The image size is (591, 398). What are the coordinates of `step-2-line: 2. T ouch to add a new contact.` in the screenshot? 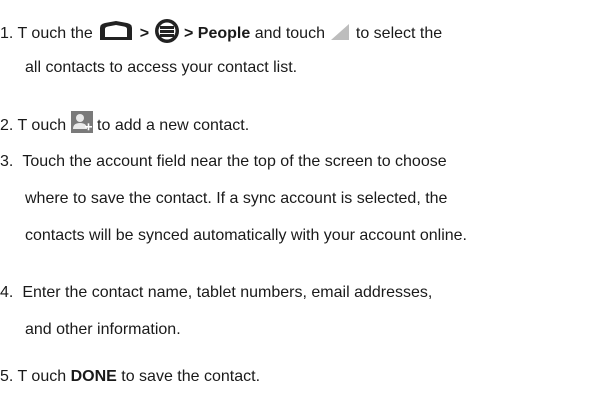 It's located at (125, 124).